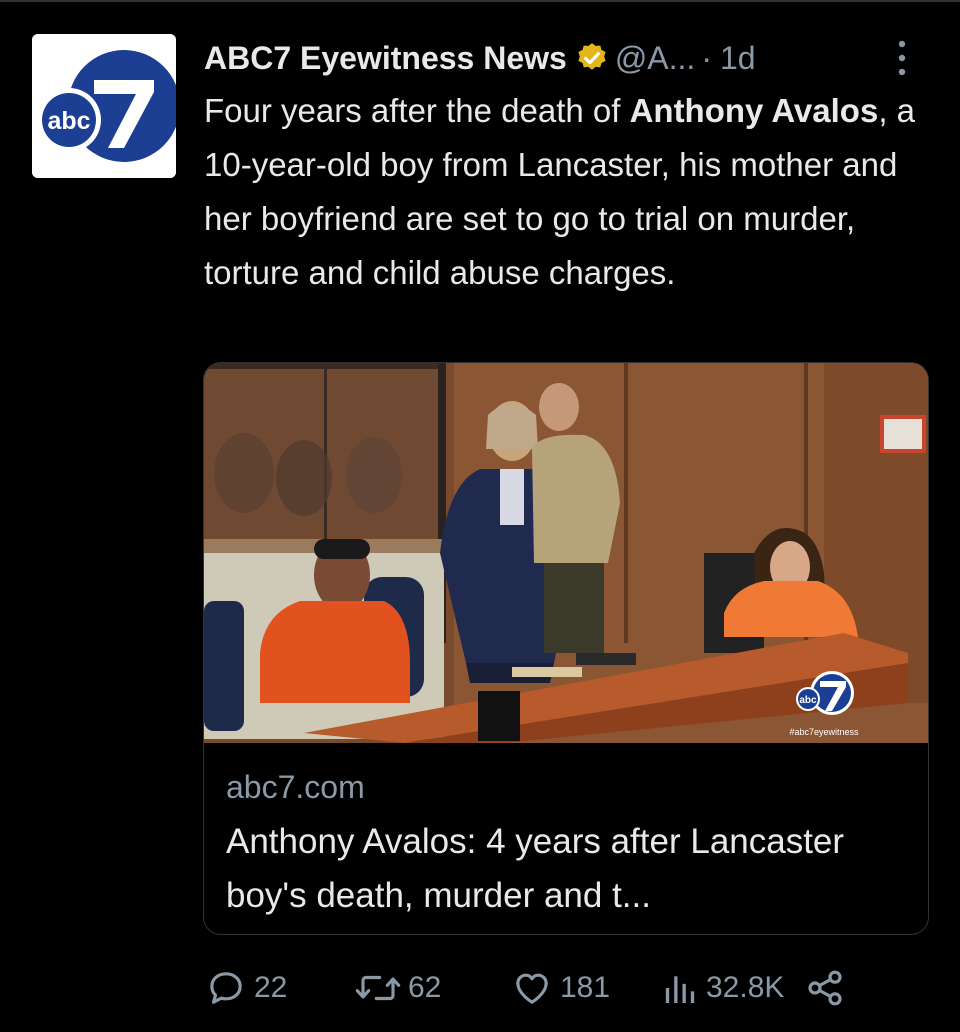  Describe the element at coordinates (271, 987) in the screenshot. I see `reply-count: 22` at that location.